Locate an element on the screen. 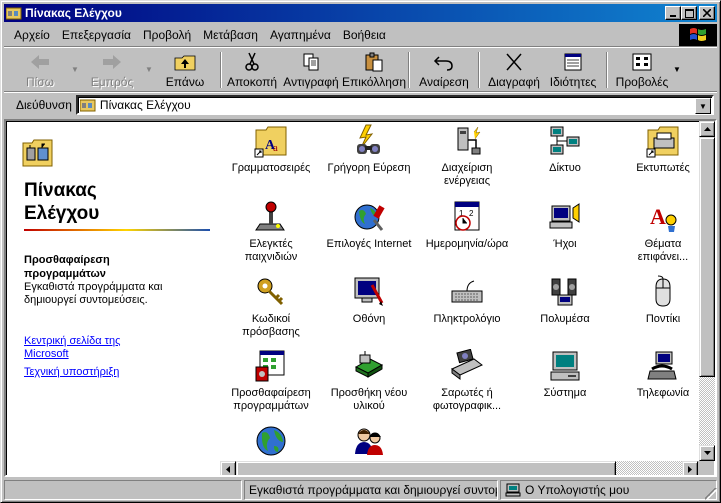  address-input: Πίνακας Ελέγχου ▼ is located at coordinates (394, 105).